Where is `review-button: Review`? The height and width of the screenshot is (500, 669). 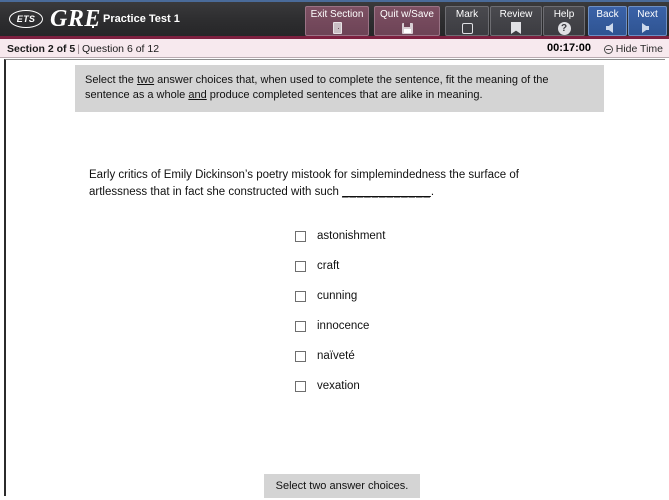 review-button: Review is located at coordinates (516, 21).